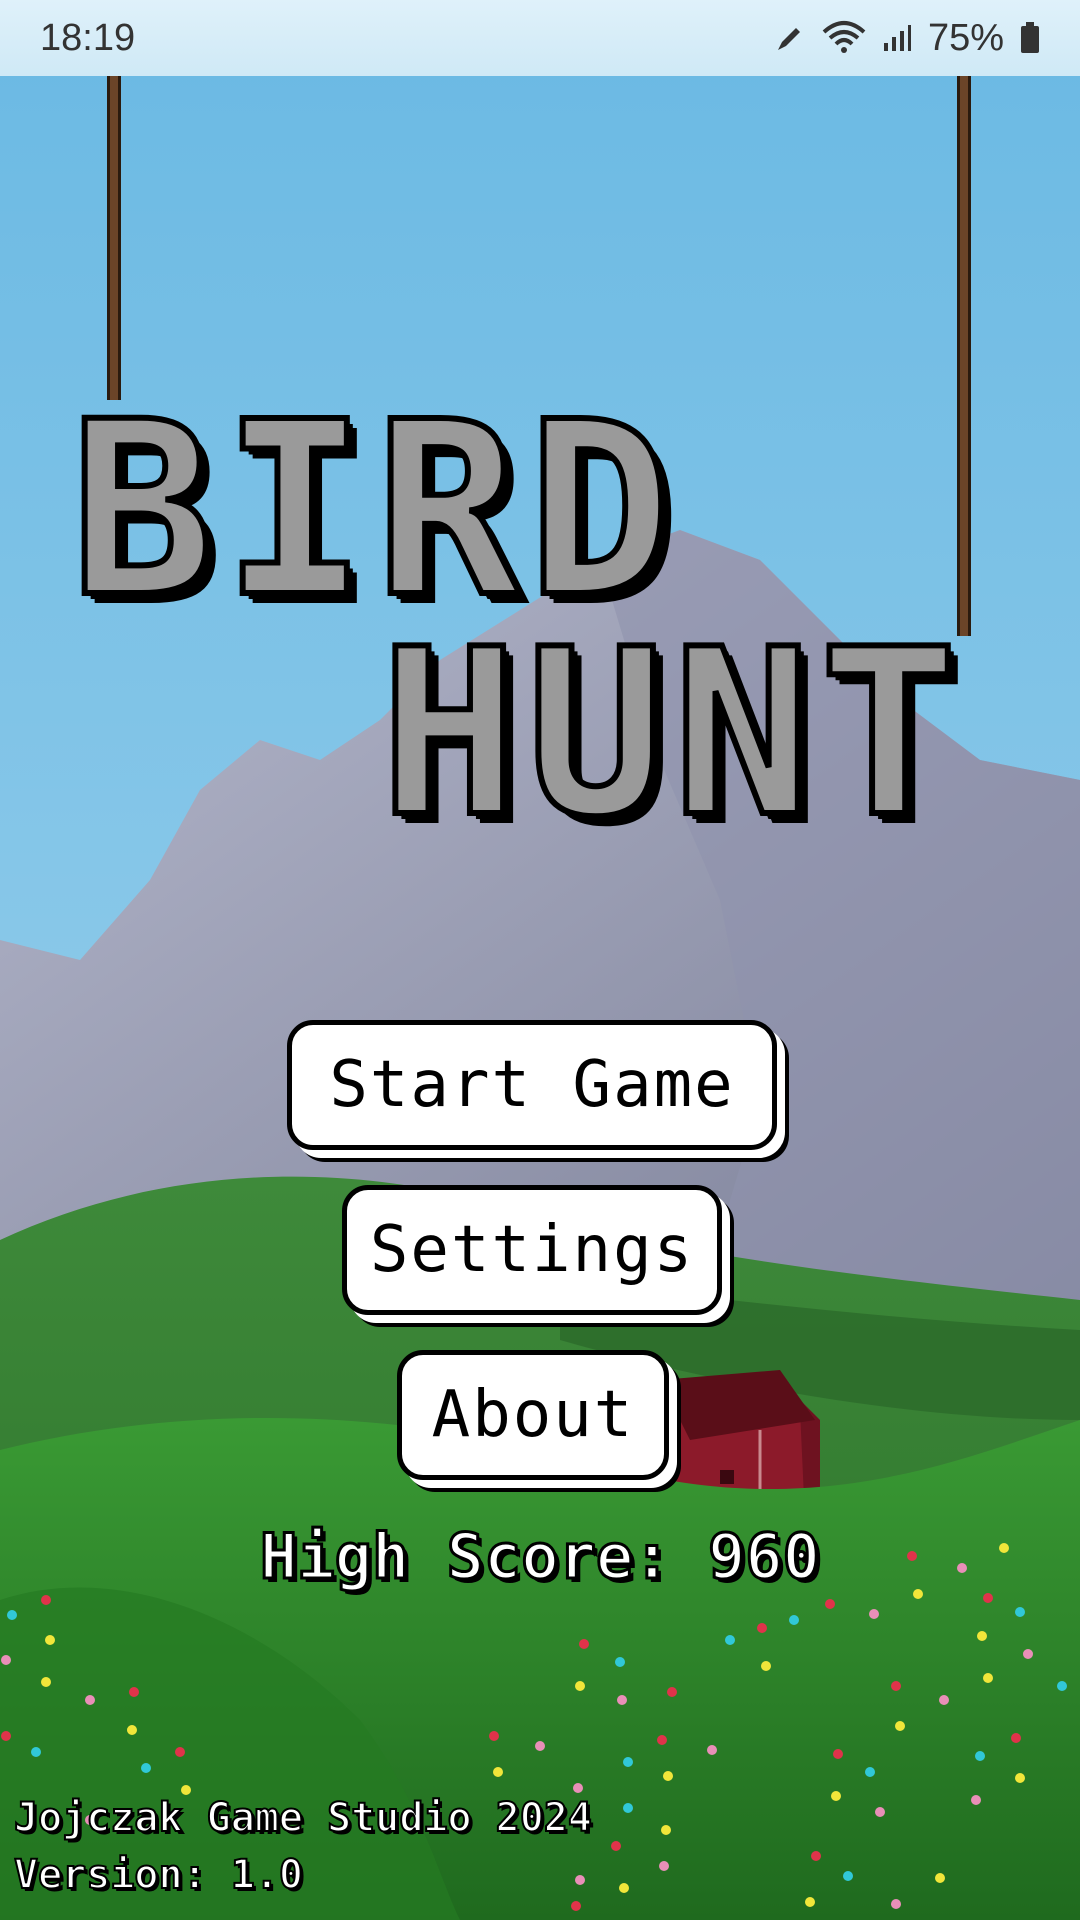 Image resolution: width=1080 pixels, height=1920 pixels. What do you see at coordinates (897, 38) in the screenshot?
I see `signal-icon` at bounding box center [897, 38].